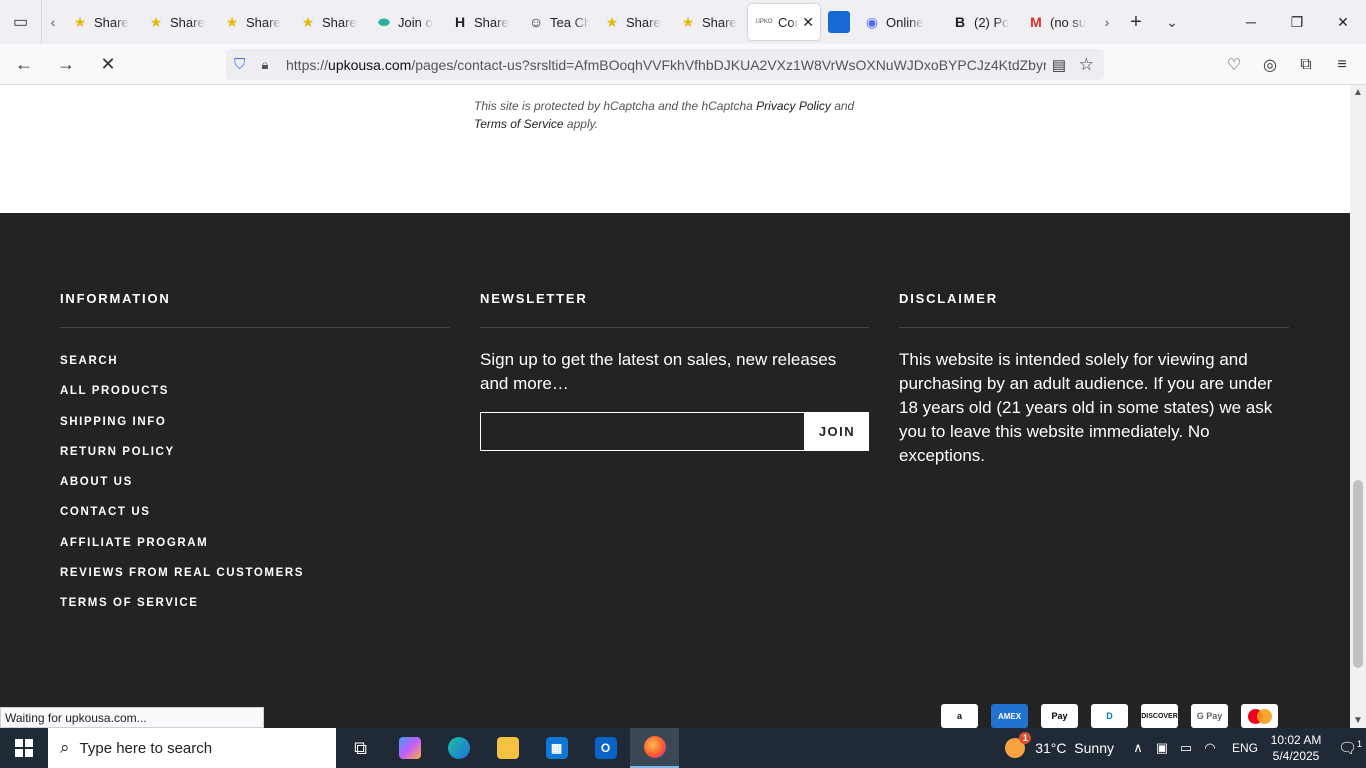 The height and width of the screenshot is (768, 1366). What do you see at coordinates (265, 65) in the screenshot?
I see `lock-icon: 🔒︎` at bounding box center [265, 65].